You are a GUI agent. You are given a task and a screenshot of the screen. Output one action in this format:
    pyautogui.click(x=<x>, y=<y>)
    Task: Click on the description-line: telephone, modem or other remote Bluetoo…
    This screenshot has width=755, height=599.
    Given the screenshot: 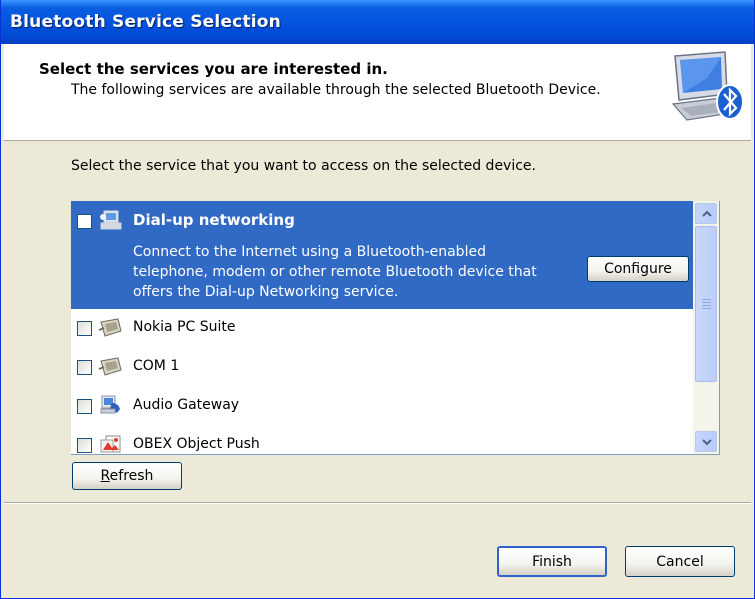 What is the action you would take?
    pyautogui.click(x=335, y=272)
    